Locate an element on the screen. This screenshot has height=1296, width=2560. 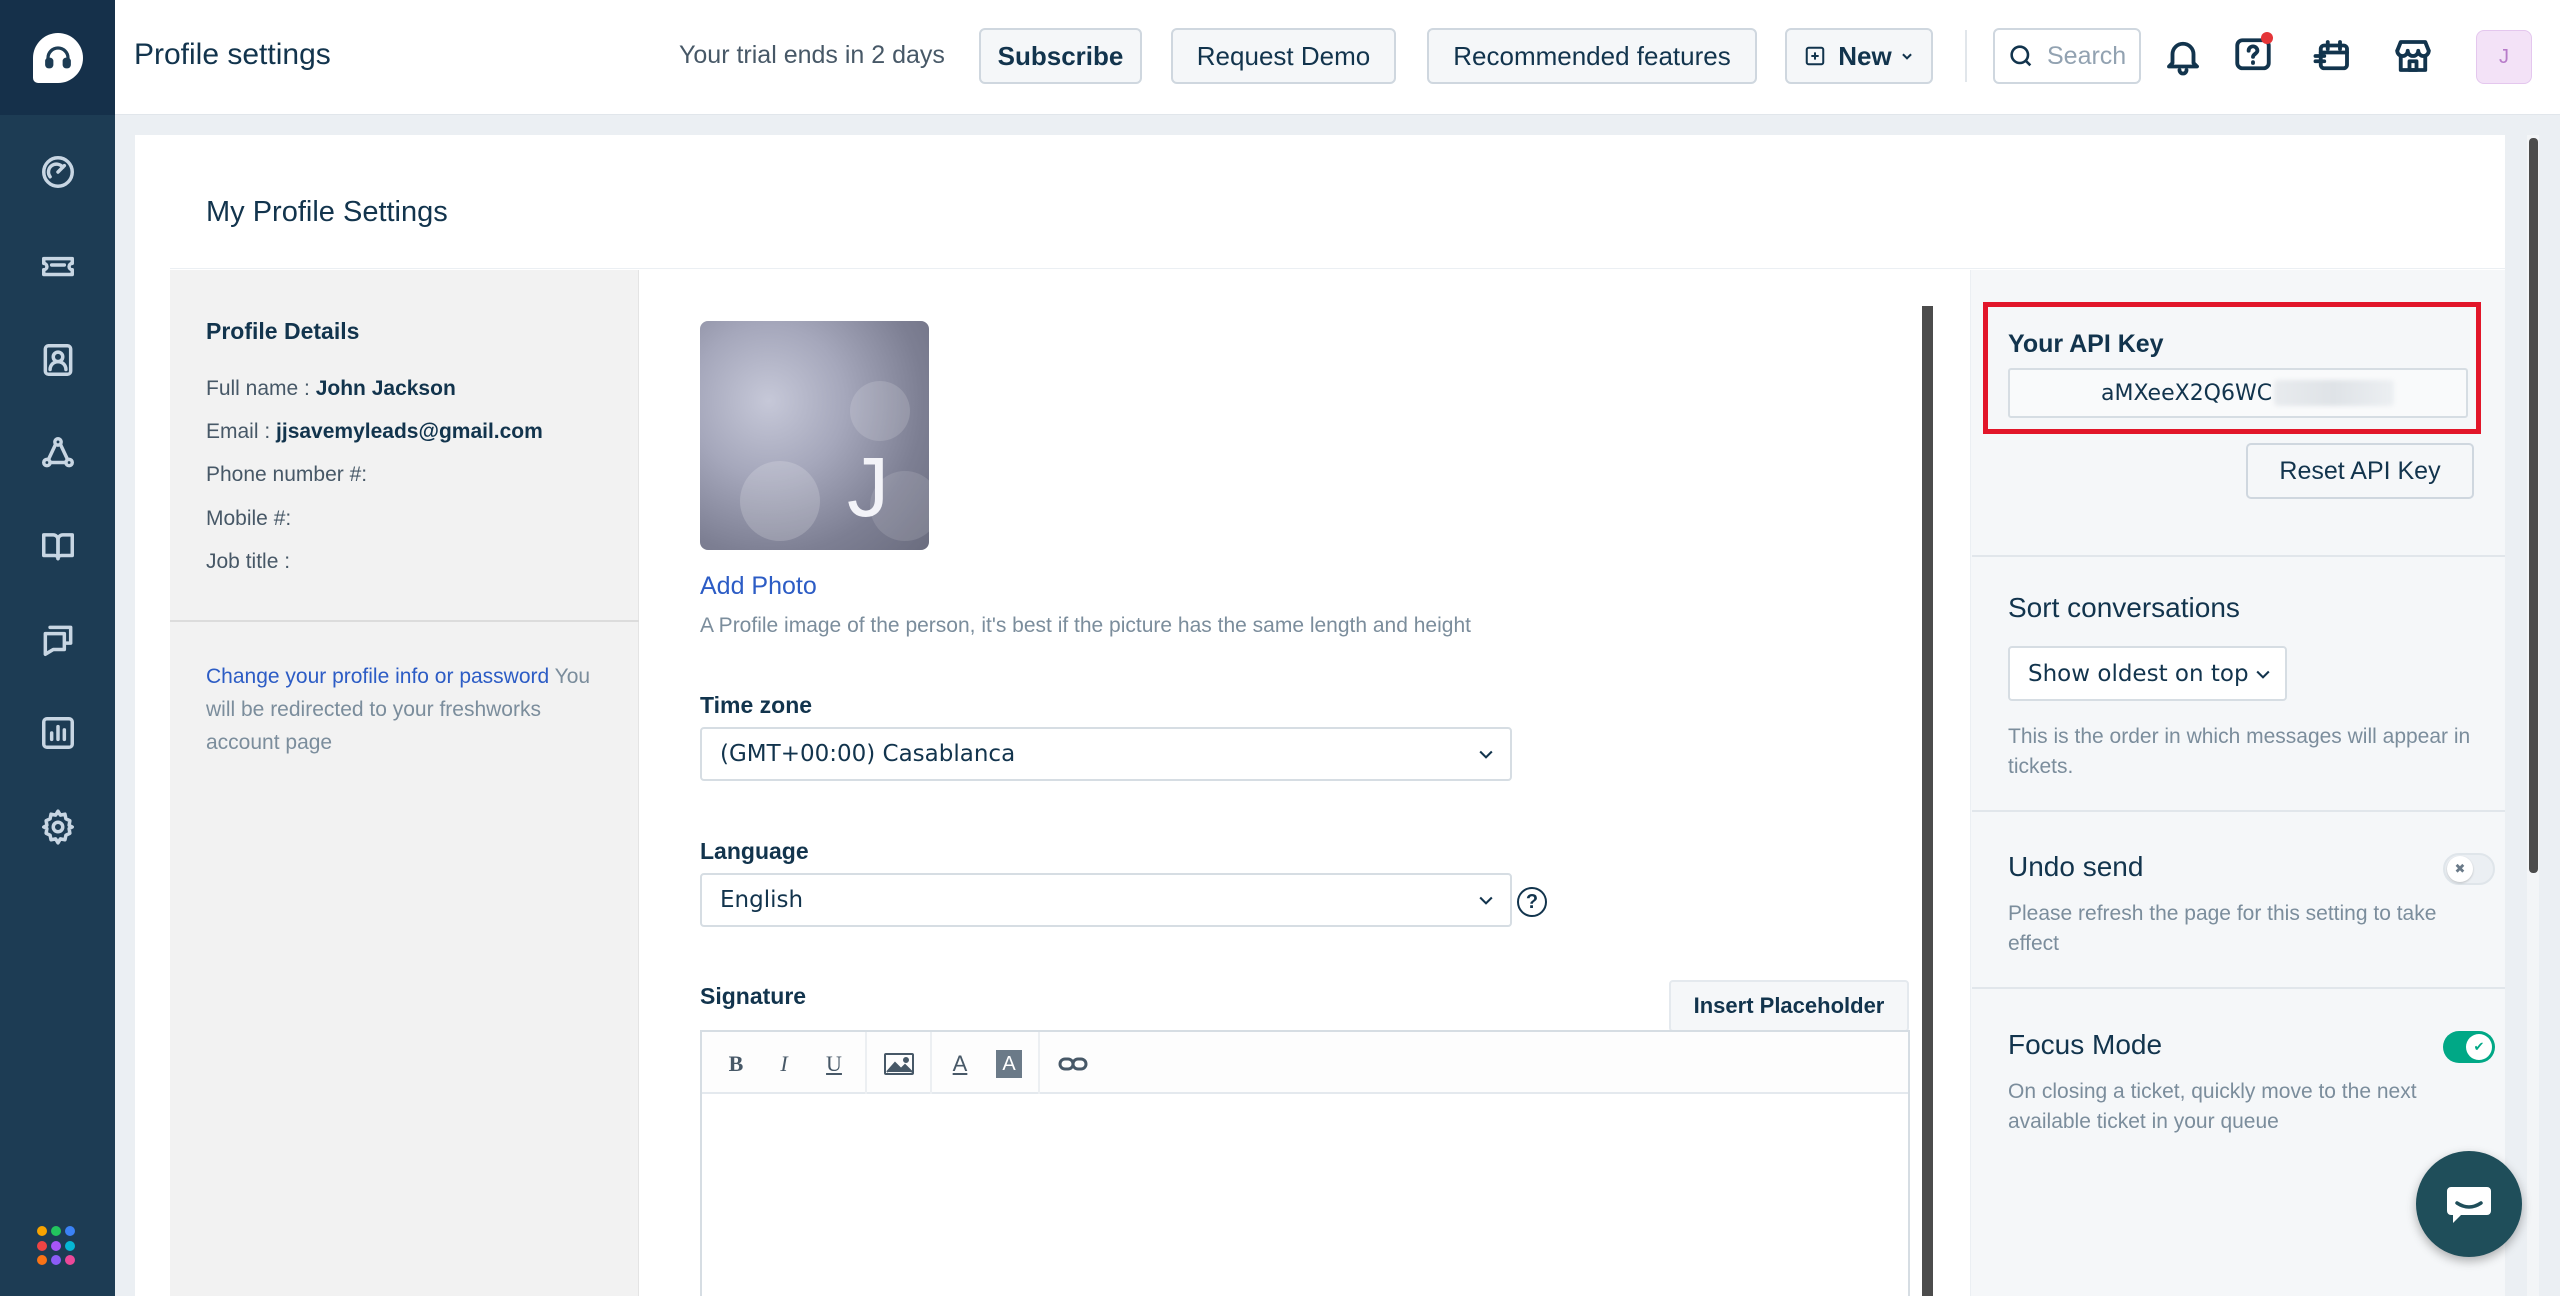
api-key-field: aMXeeX2Q6WC is located at coordinates (2238, 393).